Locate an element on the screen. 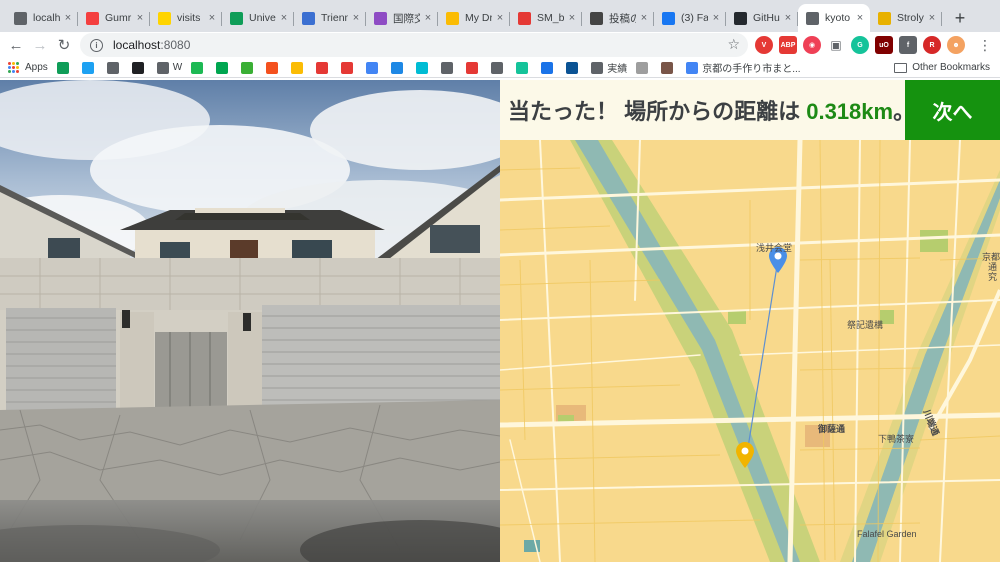 This screenshot has height=562, width=1000. wordpress-icon is located at coordinates (596, 18).